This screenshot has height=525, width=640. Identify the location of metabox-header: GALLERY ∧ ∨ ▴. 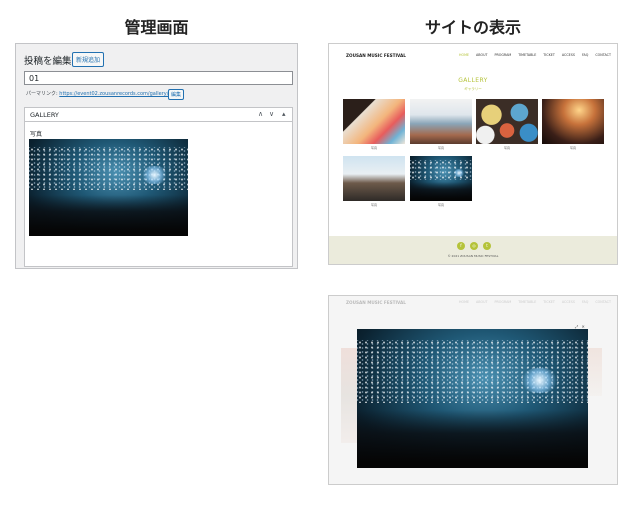
(158, 115).